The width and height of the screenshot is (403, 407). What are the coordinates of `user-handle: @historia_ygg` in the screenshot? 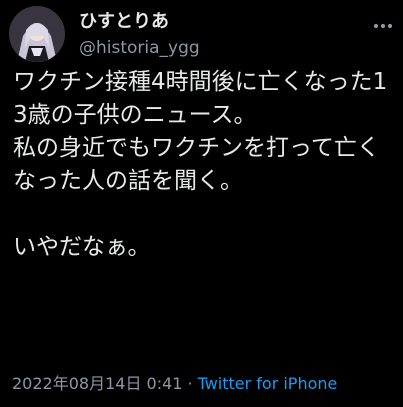 It's located at (139, 48).